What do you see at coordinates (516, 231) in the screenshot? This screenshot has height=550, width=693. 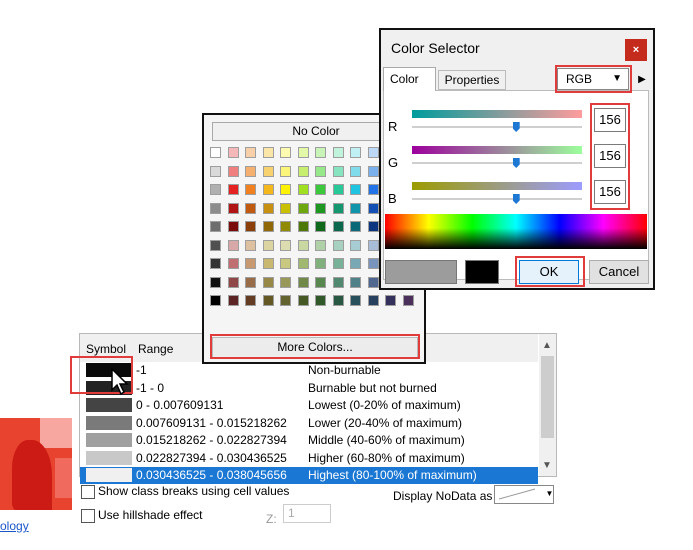 I see `color-spectrum` at bounding box center [516, 231].